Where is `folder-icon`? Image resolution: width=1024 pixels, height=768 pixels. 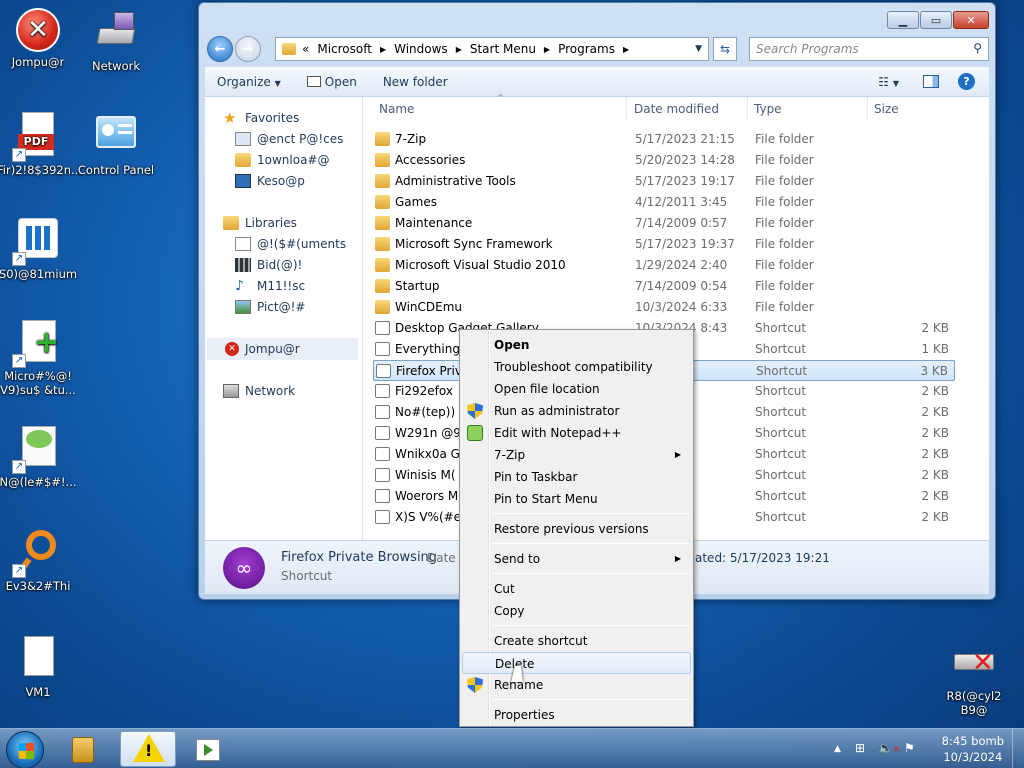
folder-icon is located at coordinates (382, 181).